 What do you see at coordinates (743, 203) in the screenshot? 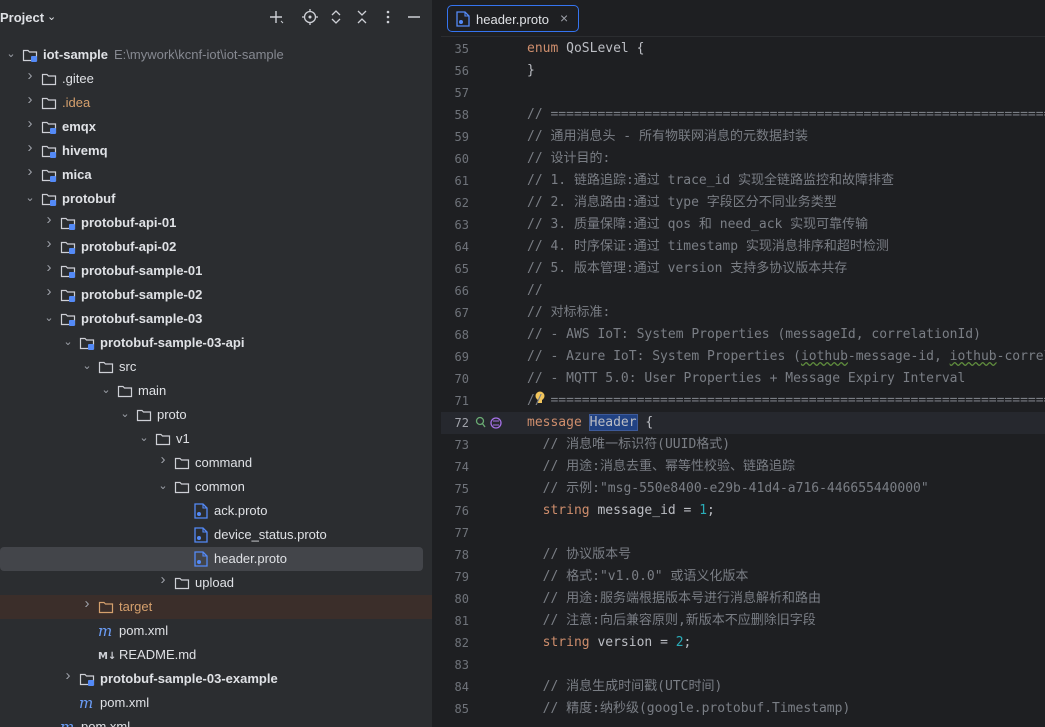
I see `code-line: 62 // 2. 消息路由:通过 type 字段区分不同业务类型` at bounding box center [743, 203].